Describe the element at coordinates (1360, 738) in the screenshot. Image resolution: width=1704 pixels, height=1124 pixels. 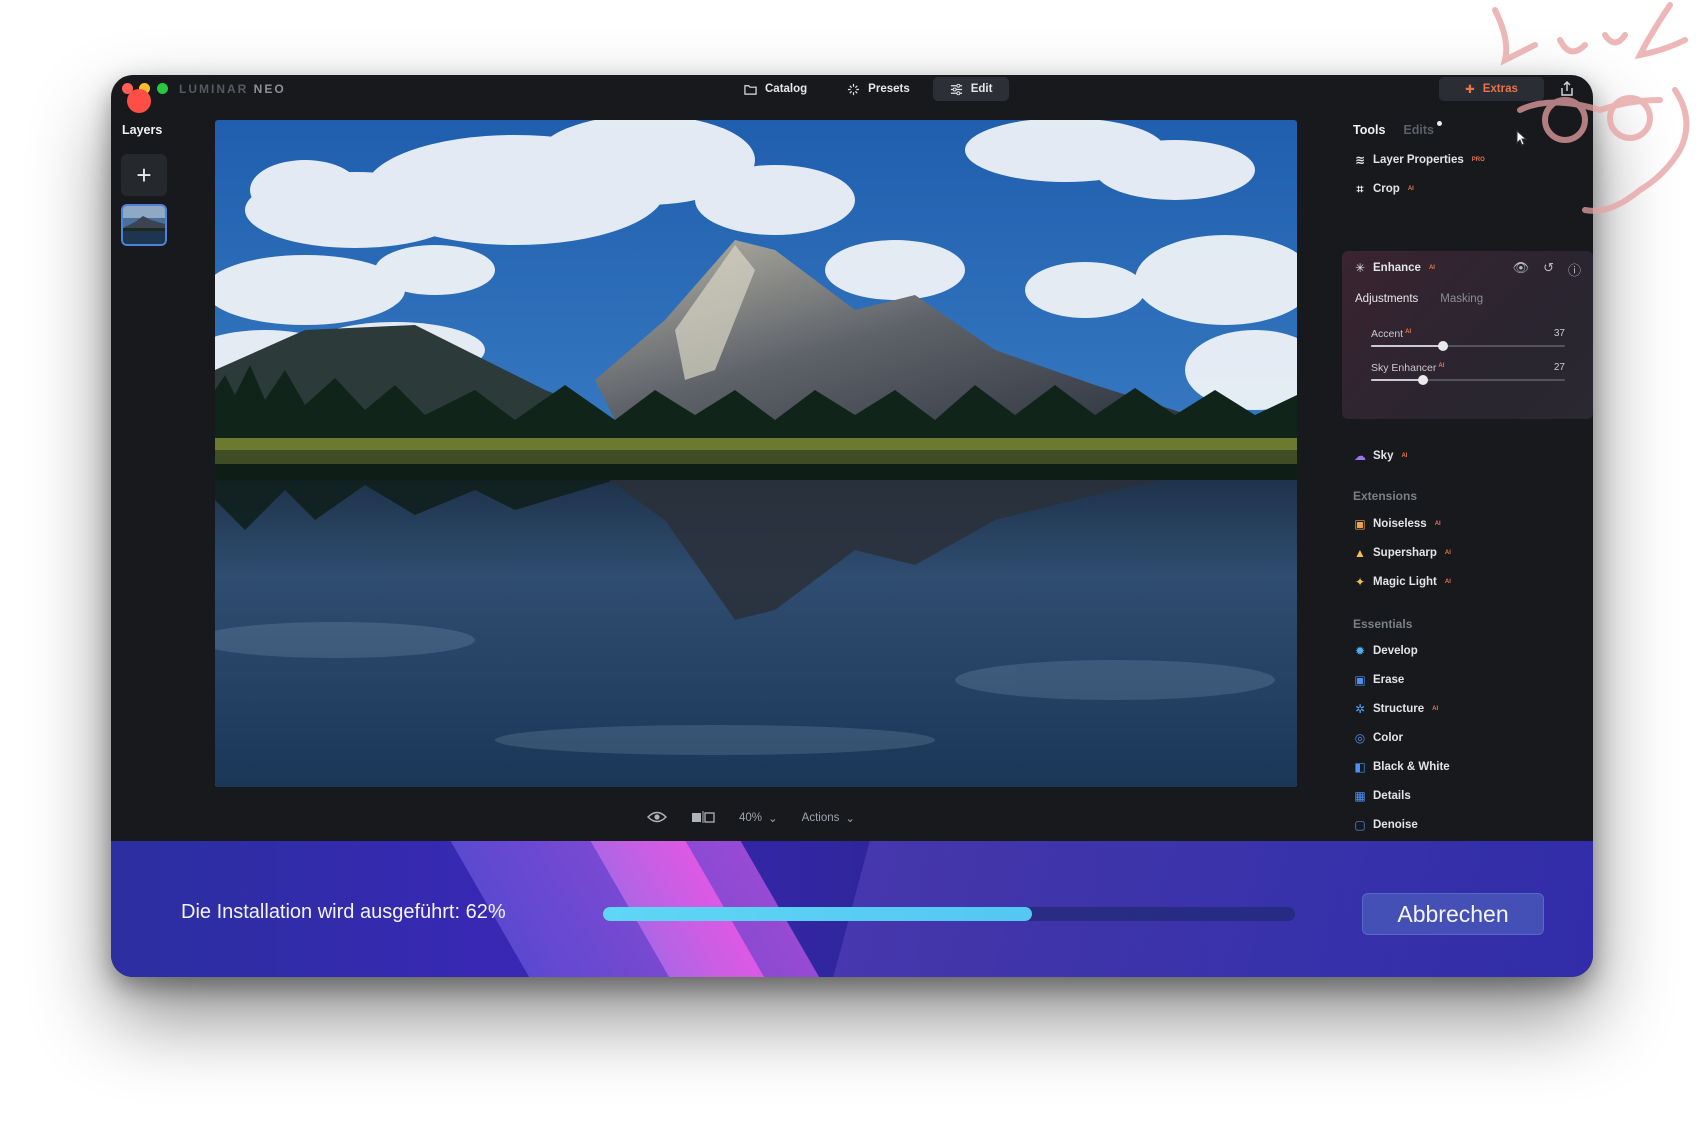
I see `color-icon: ◎` at that location.